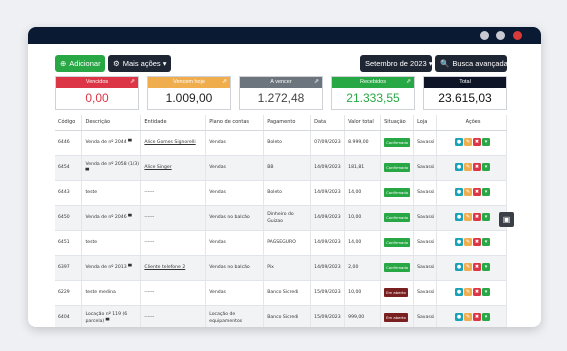 This screenshot has height=351, width=567. What do you see at coordinates (107, 321) in the screenshot?
I see `cart-icon: ▀` at bounding box center [107, 321].